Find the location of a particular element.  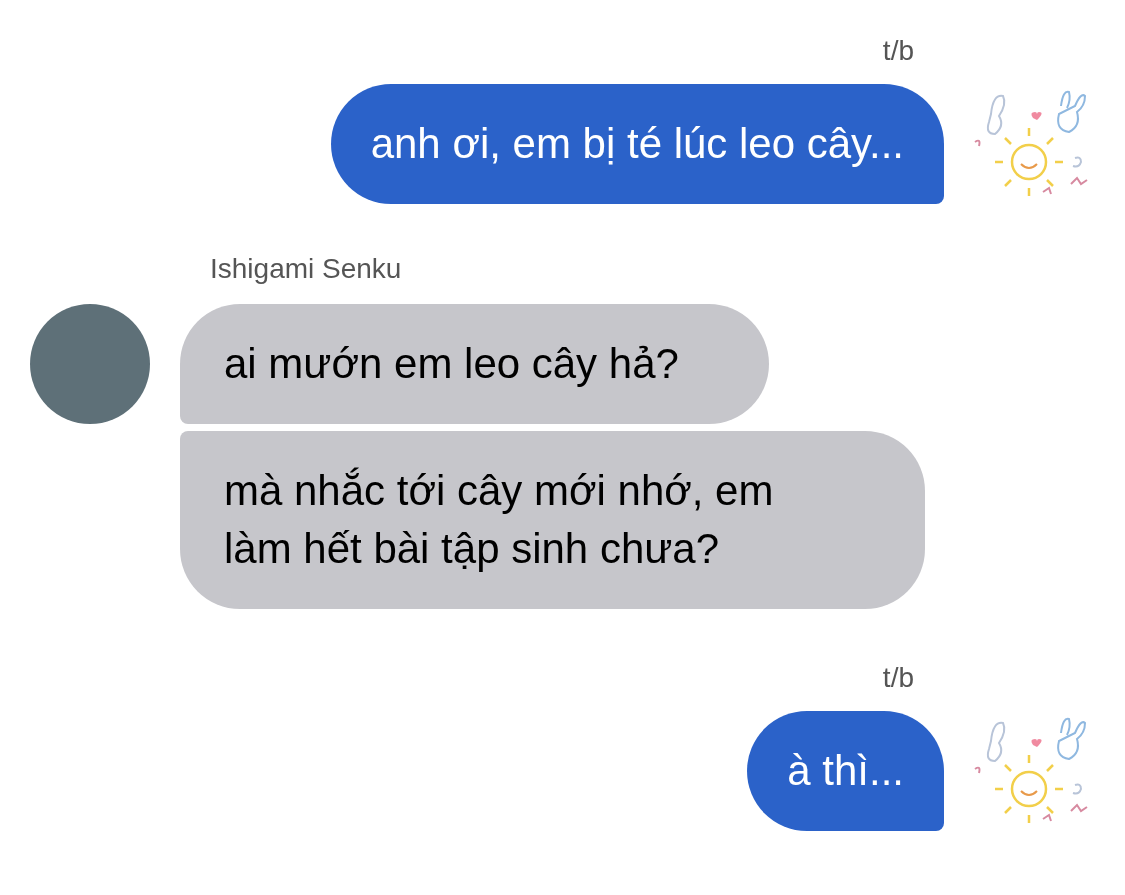

message-bubble: ai mướn em leo cây hả? is located at coordinates (474, 364).